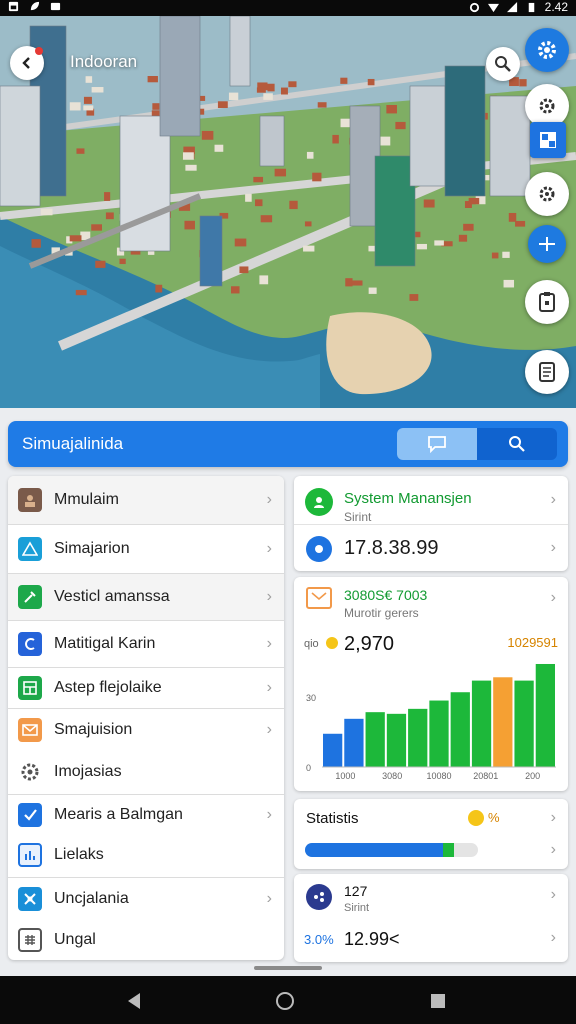 This screenshot has height=1024, width=576. Describe the element at coordinates (438, 776) in the screenshot. I see `x-tick-label: 10080` at that location.